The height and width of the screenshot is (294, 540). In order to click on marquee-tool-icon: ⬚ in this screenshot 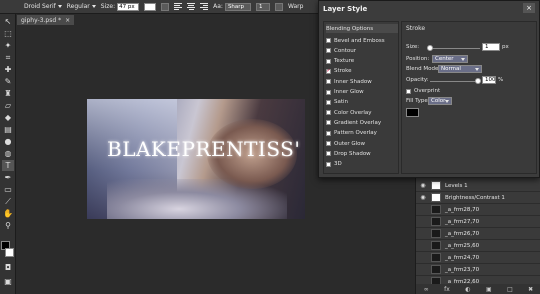, I will do `click(8, 33)`.